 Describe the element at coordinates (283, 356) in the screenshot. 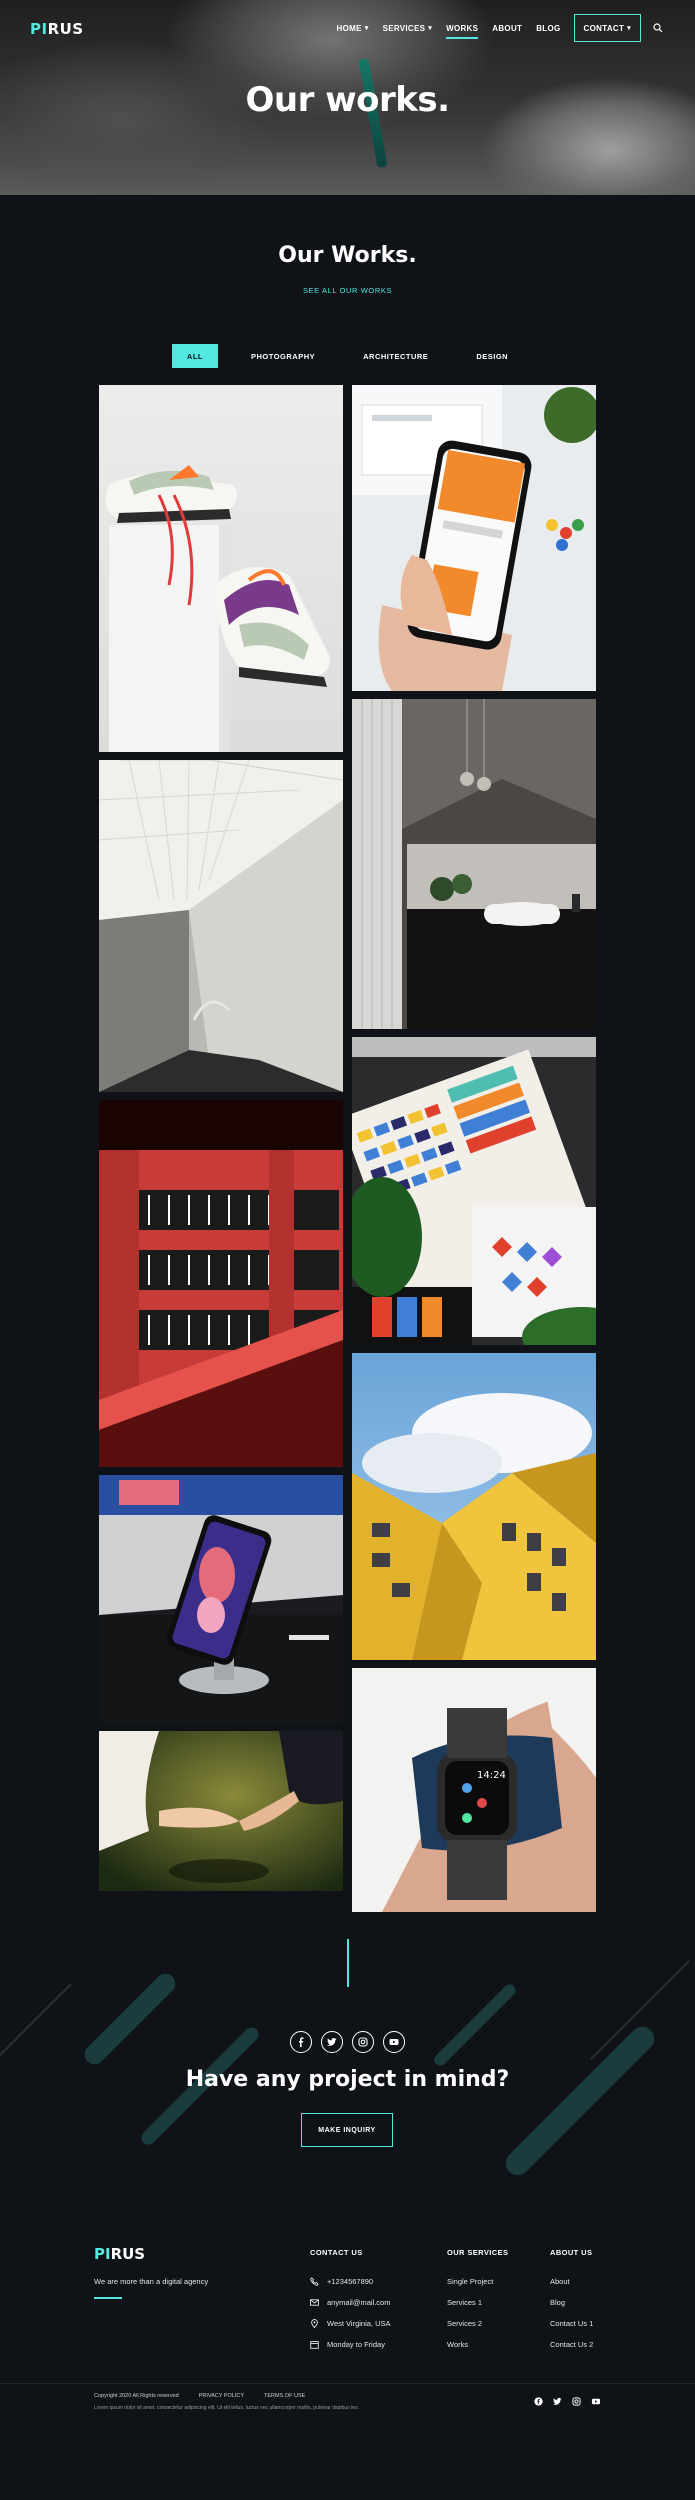

I see `filter-photography: PHOTOGRAPHY` at that location.